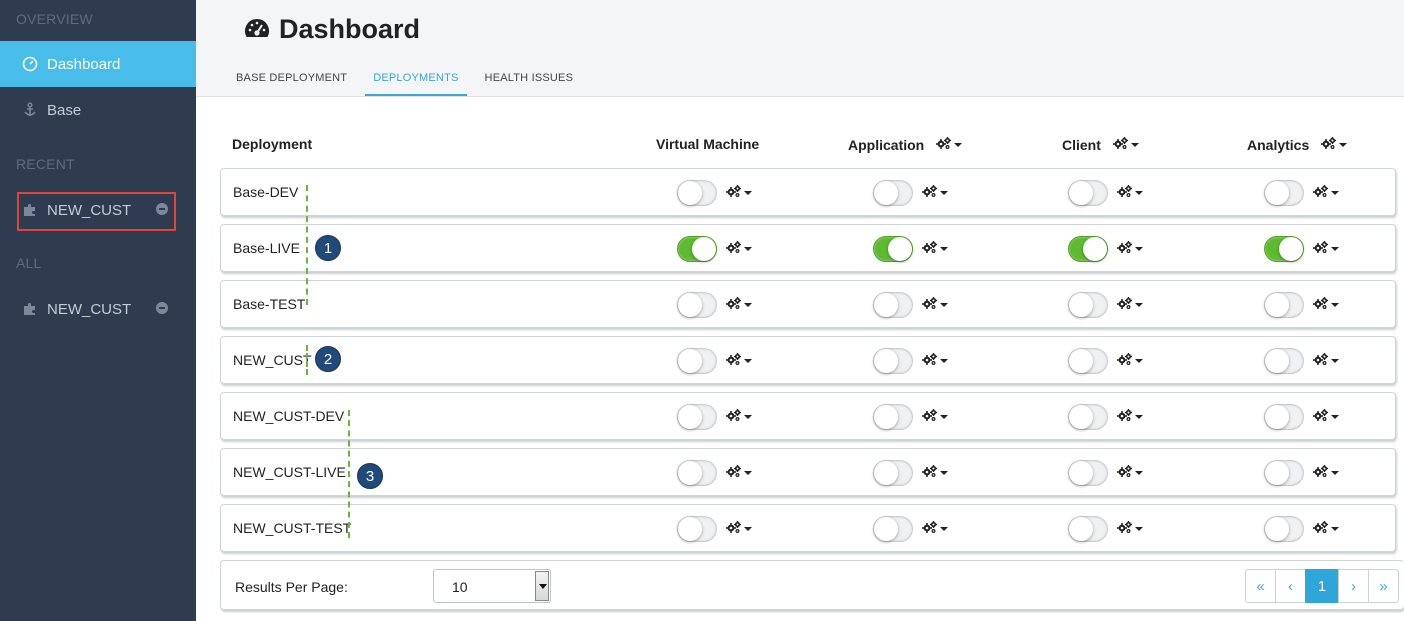 This screenshot has height=621, width=1404. I want to click on sidebar-item-dashboard: Dashboard, so click(98, 64).